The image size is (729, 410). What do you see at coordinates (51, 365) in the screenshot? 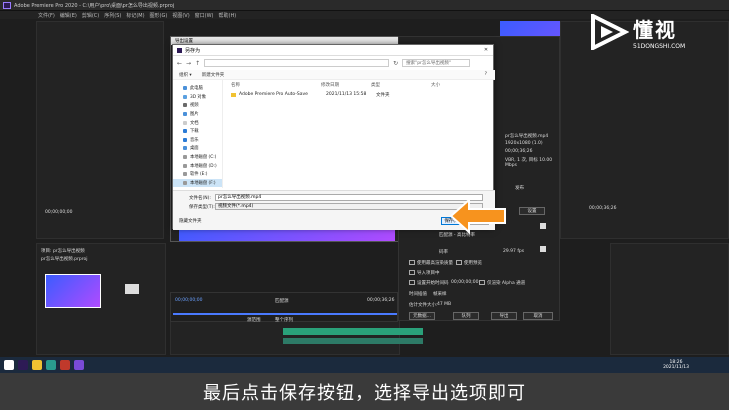
I see `app-taskbar-icon` at bounding box center [51, 365].